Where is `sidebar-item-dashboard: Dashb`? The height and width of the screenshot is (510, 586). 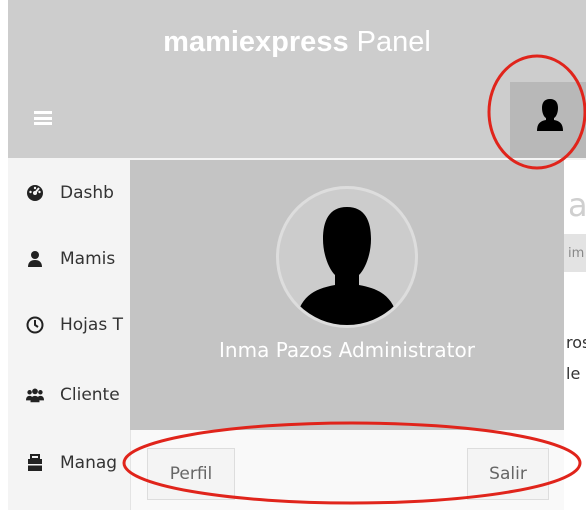 sidebar-item-dashboard: Dashb is located at coordinates (71, 194).